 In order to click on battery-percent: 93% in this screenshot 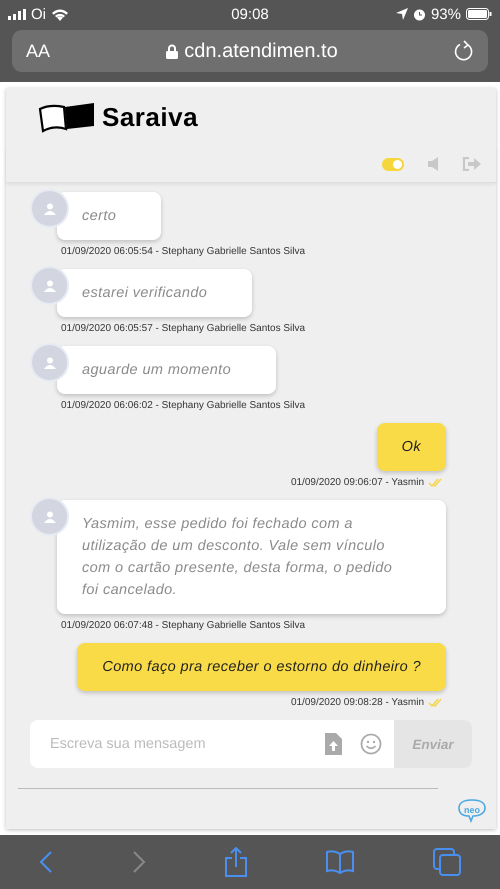, I will do `click(445, 14)`.